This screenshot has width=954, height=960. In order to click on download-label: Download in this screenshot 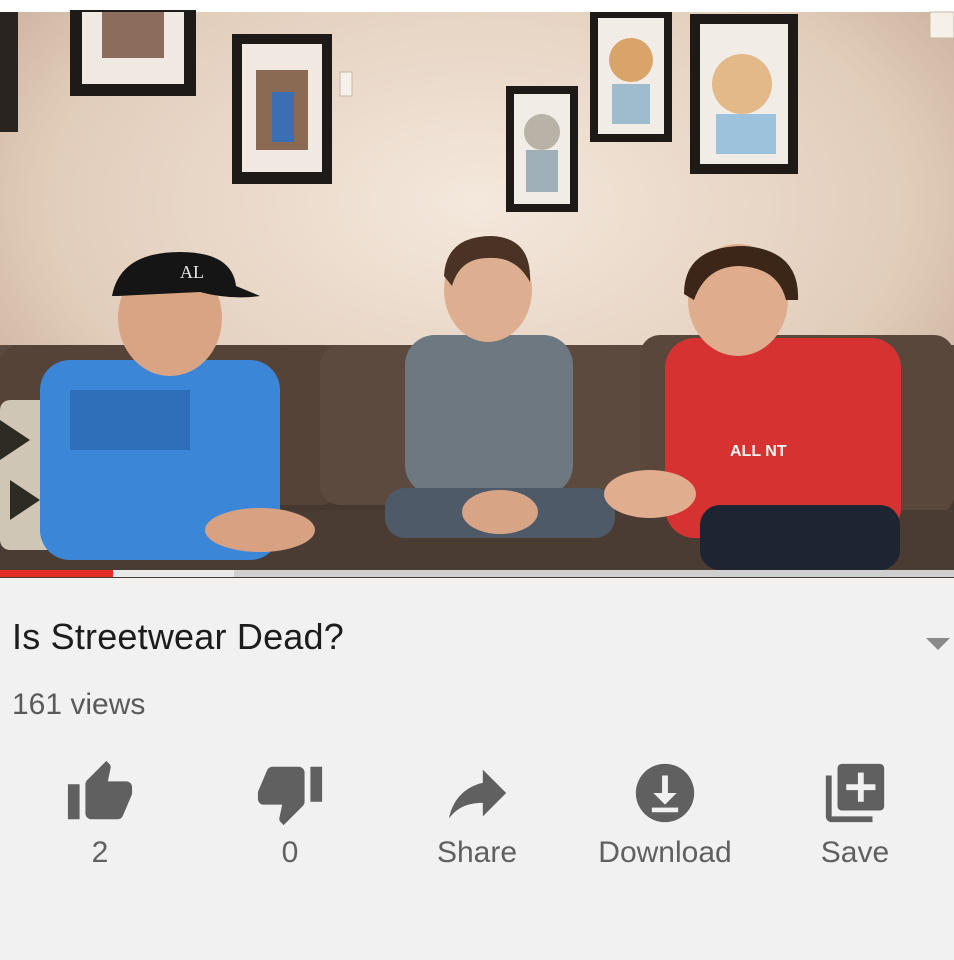, I will do `click(665, 852)`.